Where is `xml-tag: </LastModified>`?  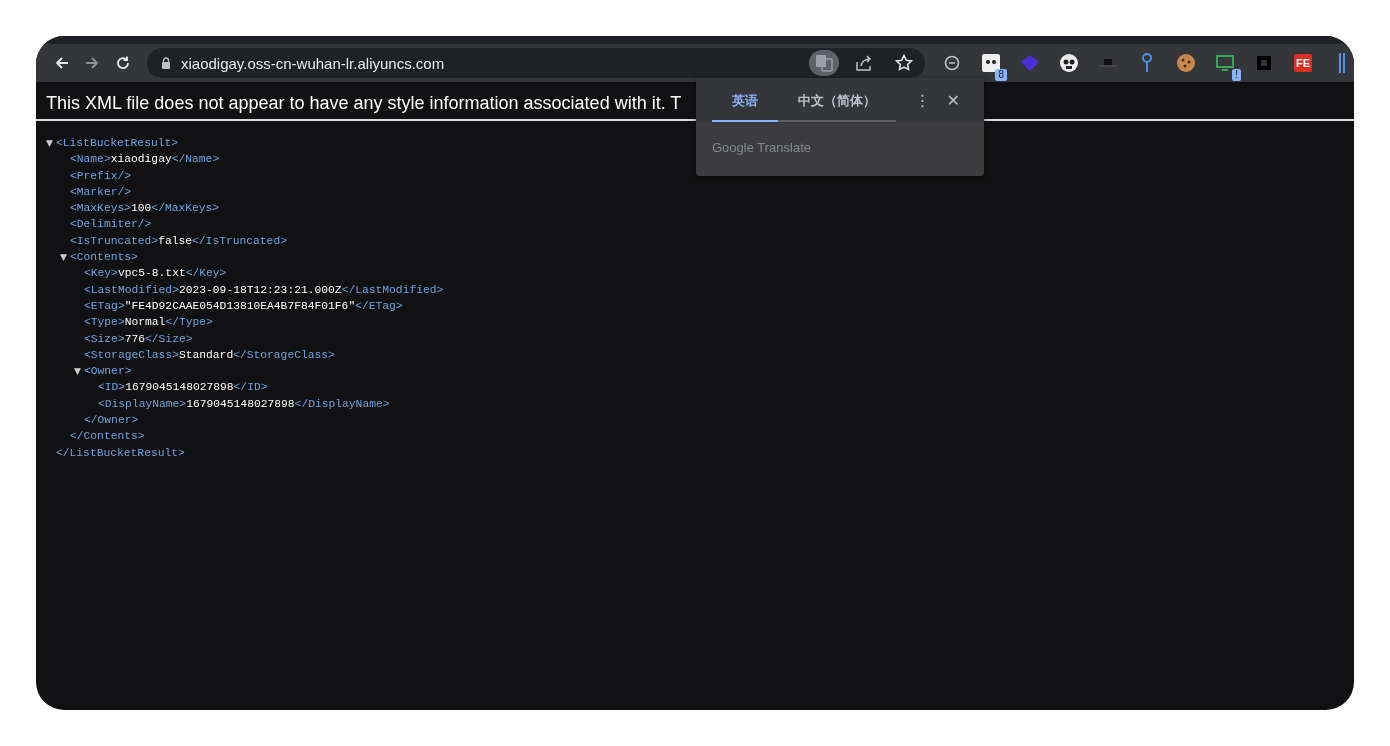 xml-tag: </LastModified> is located at coordinates (392, 289).